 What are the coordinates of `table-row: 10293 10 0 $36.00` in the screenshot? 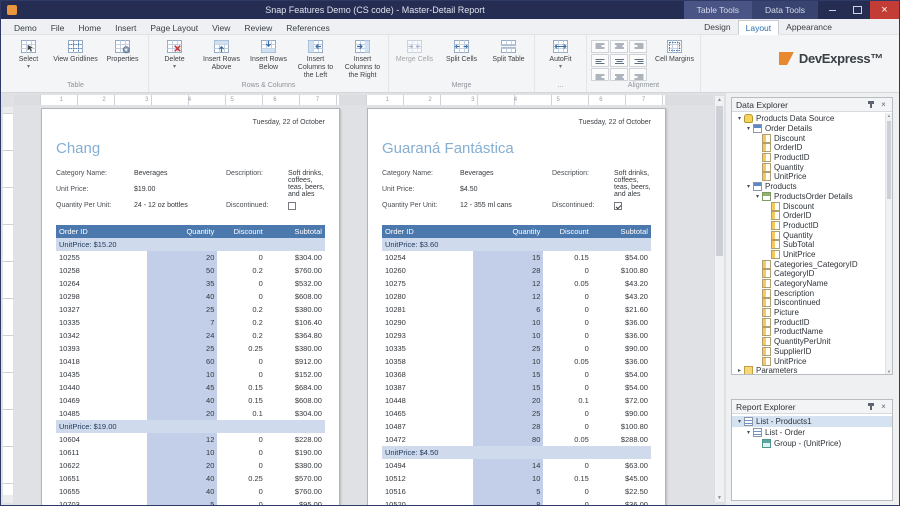 It's located at (516, 335).